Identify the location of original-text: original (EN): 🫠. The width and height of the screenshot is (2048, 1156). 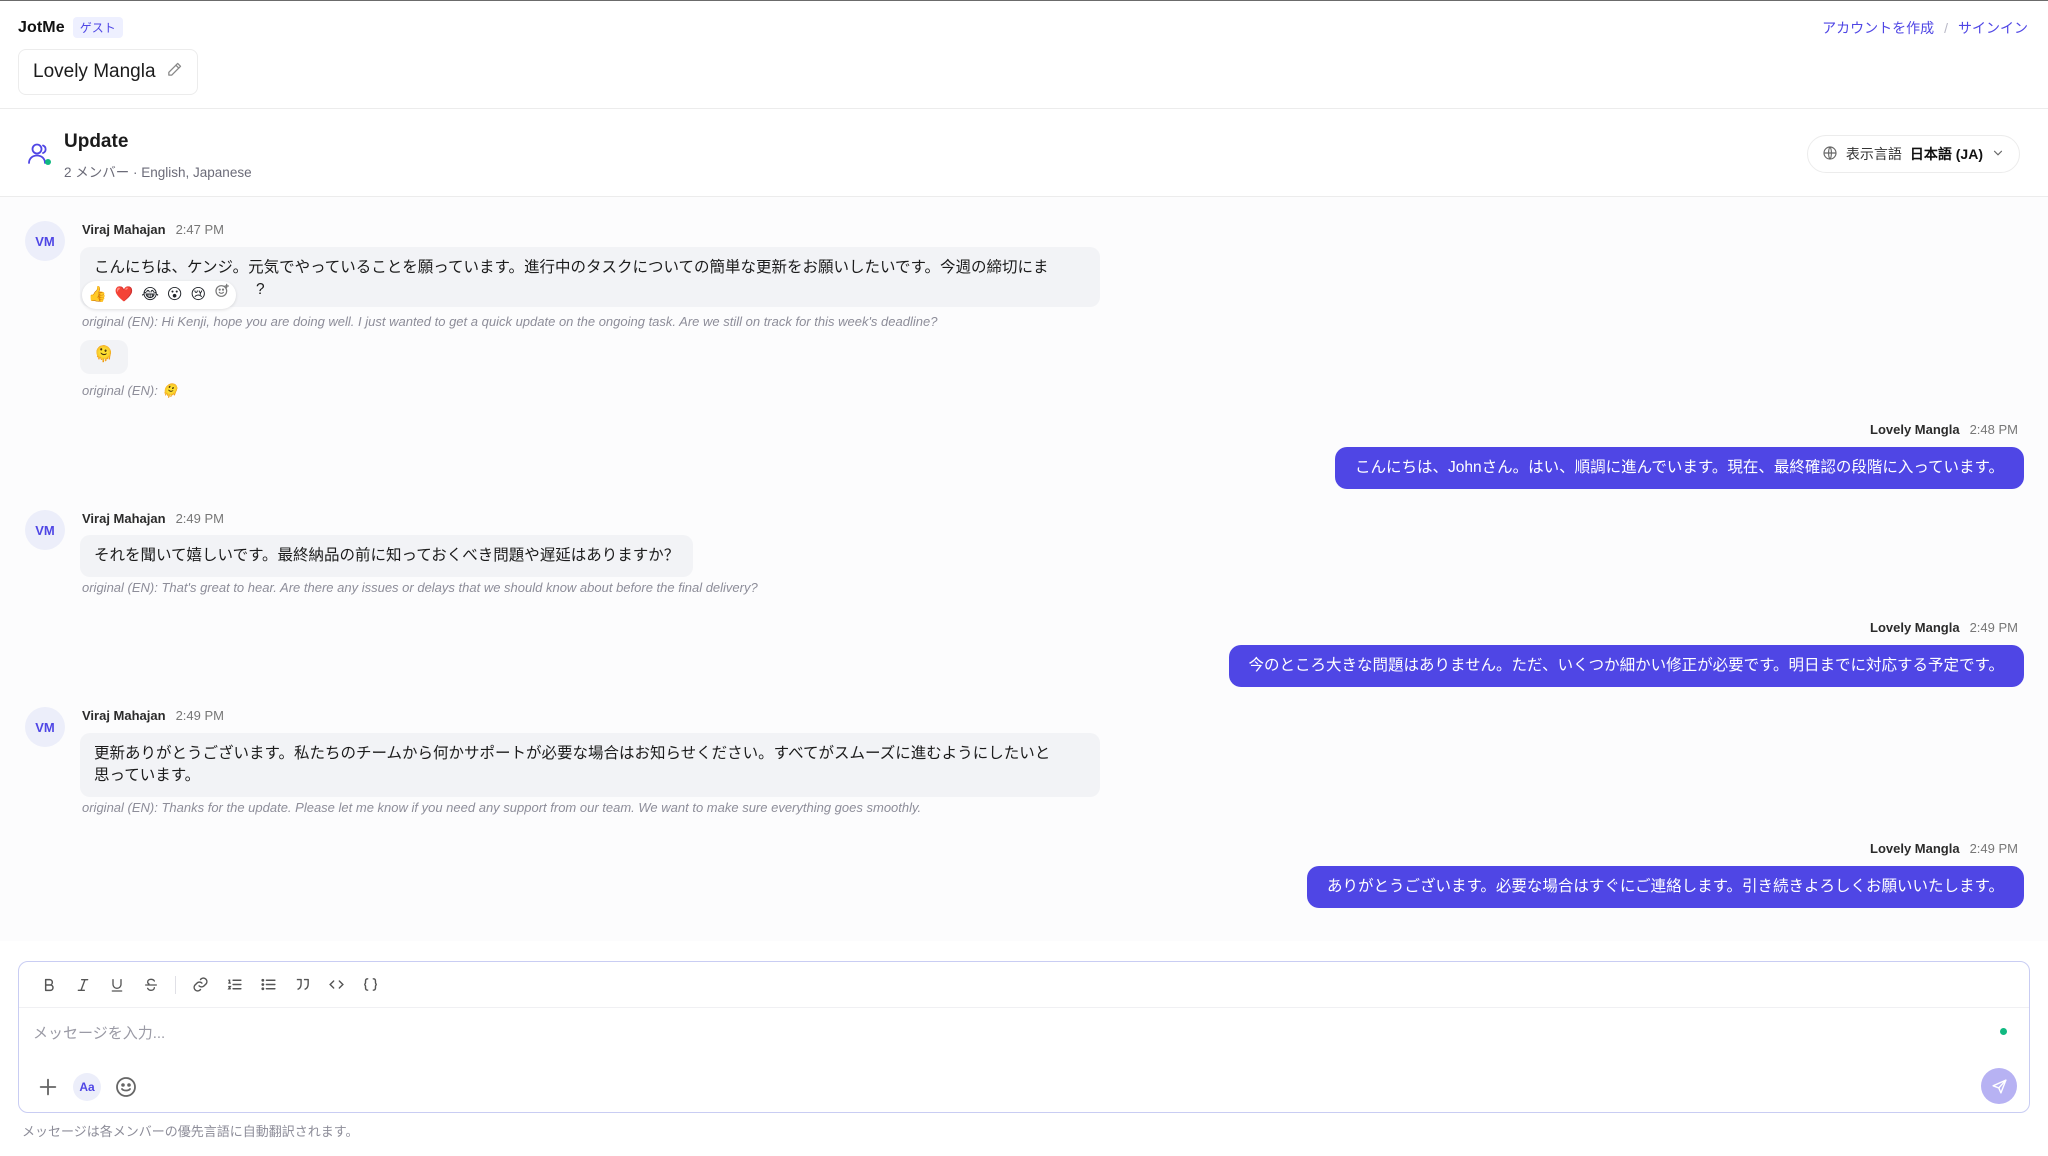
(130, 390).